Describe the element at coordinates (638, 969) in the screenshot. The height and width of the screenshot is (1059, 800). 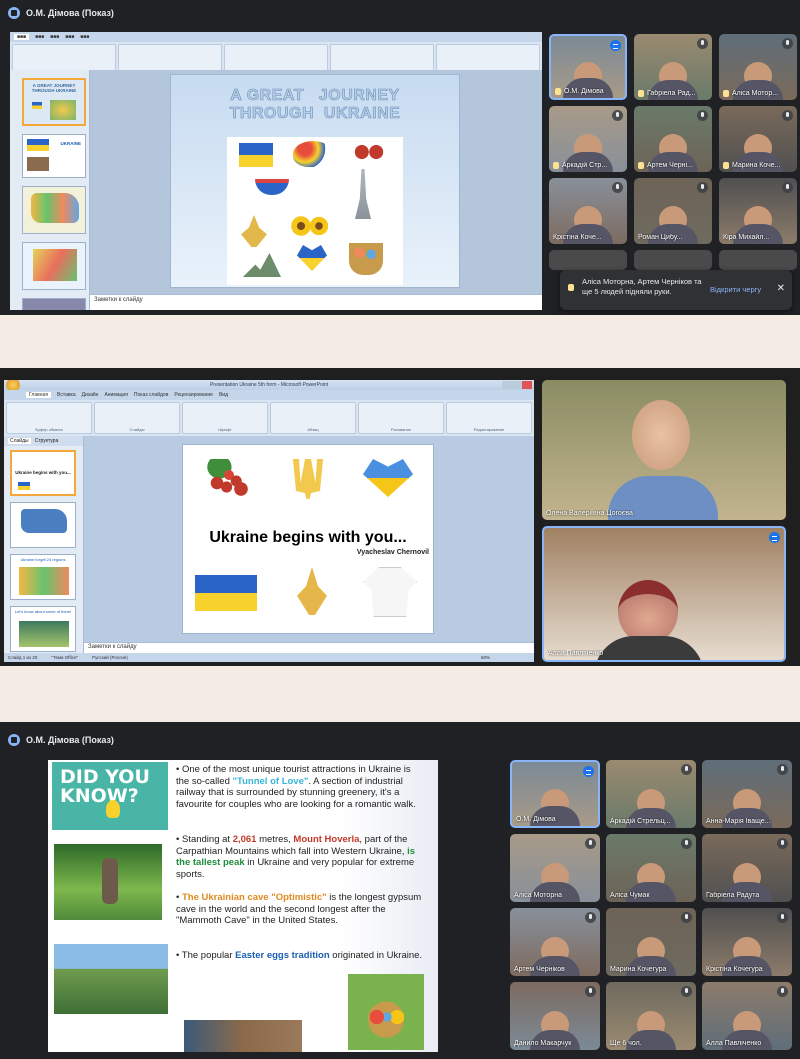
I see `participant-name-text: Марина Кочегура` at that location.